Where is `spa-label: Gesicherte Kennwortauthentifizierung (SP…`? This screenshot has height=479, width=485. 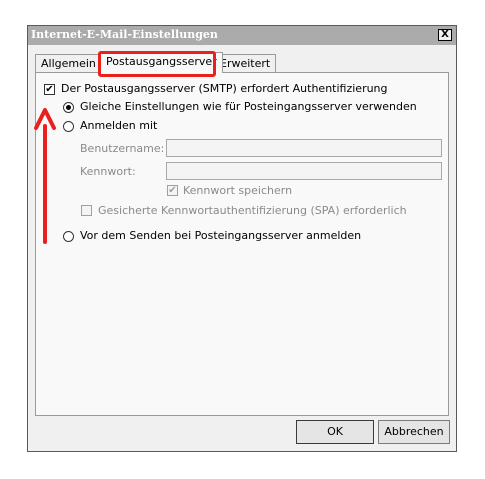 spa-label: Gesicherte Kennwortauthentifizierung (SP… is located at coordinates (252, 210).